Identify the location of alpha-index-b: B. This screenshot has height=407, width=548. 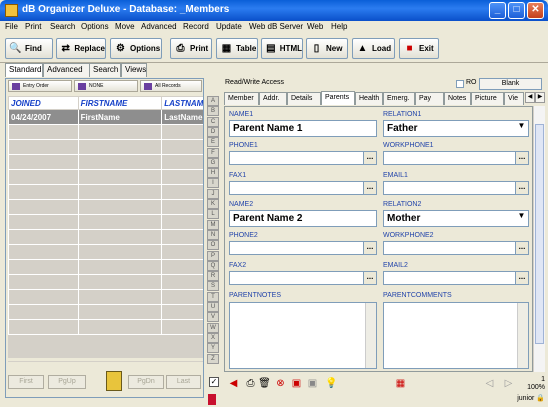
(213, 111).